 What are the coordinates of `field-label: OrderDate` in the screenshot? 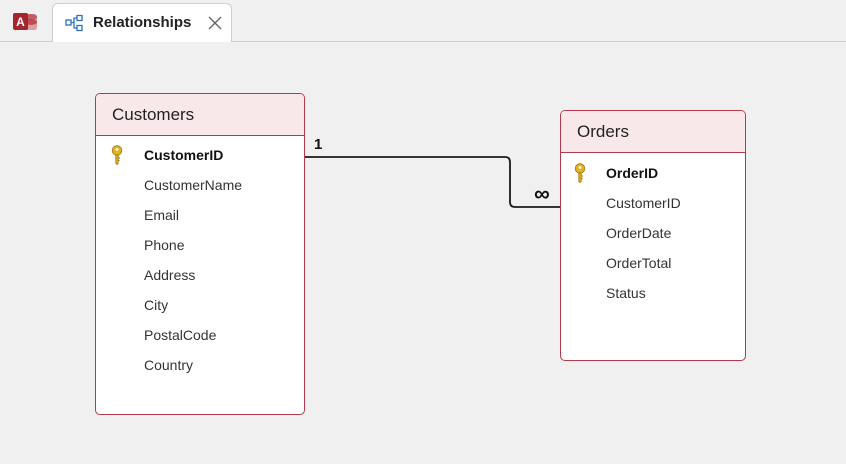 It's located at (639, 233).